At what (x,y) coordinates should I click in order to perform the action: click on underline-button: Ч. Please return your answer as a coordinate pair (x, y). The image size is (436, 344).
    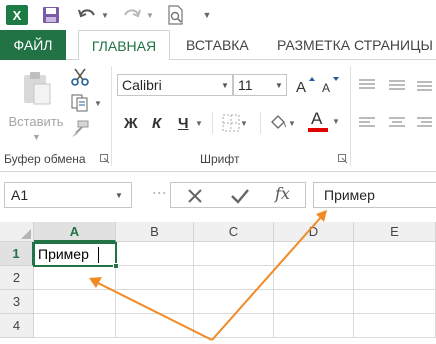
    Looking at the image, I should click on (183, 123).